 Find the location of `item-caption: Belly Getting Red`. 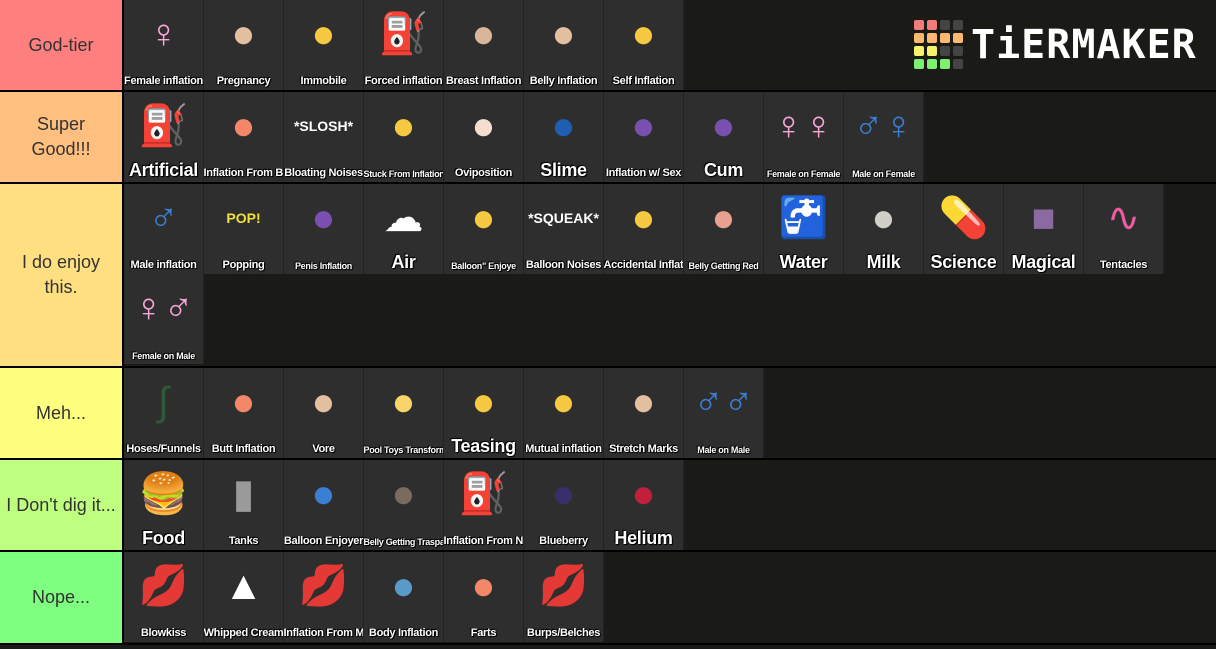

item-caption: Belly Getting Red is located at coordinates (723, 266).